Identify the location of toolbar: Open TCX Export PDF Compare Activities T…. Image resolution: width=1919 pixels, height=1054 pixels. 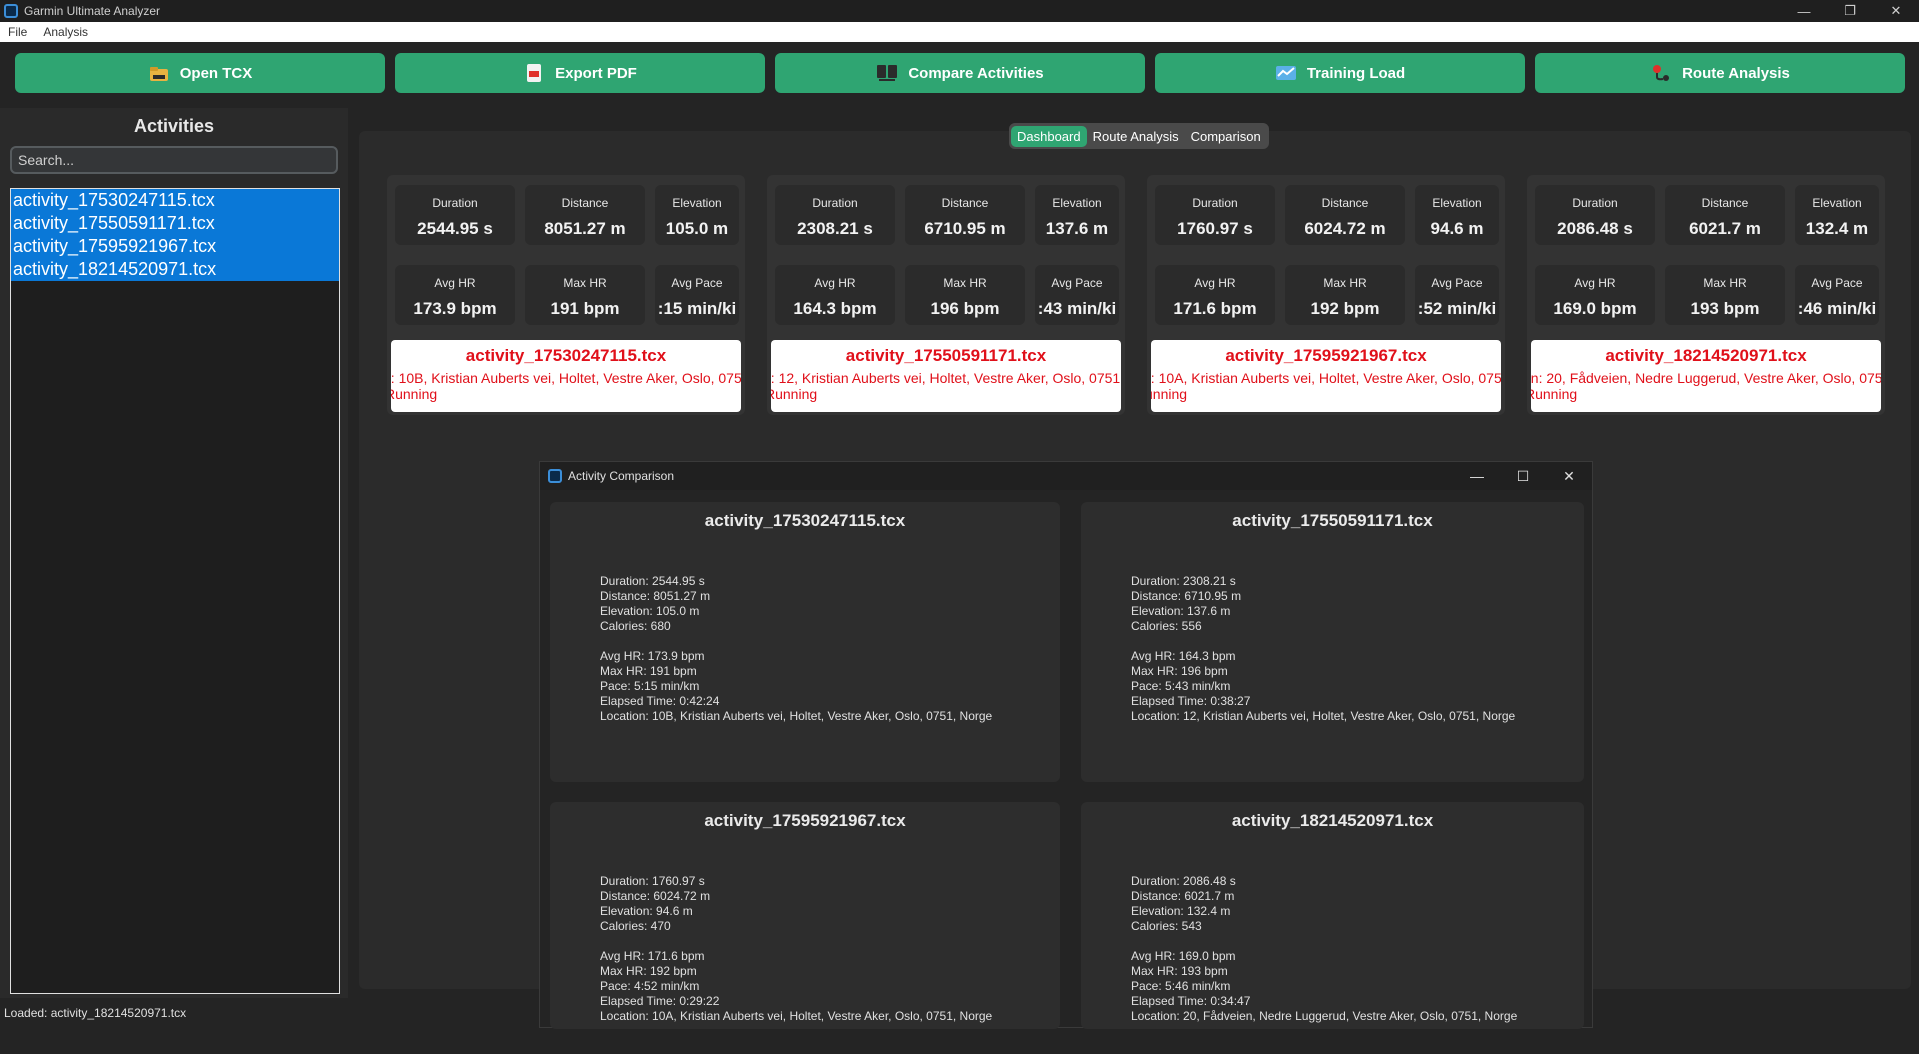
(959, 72).